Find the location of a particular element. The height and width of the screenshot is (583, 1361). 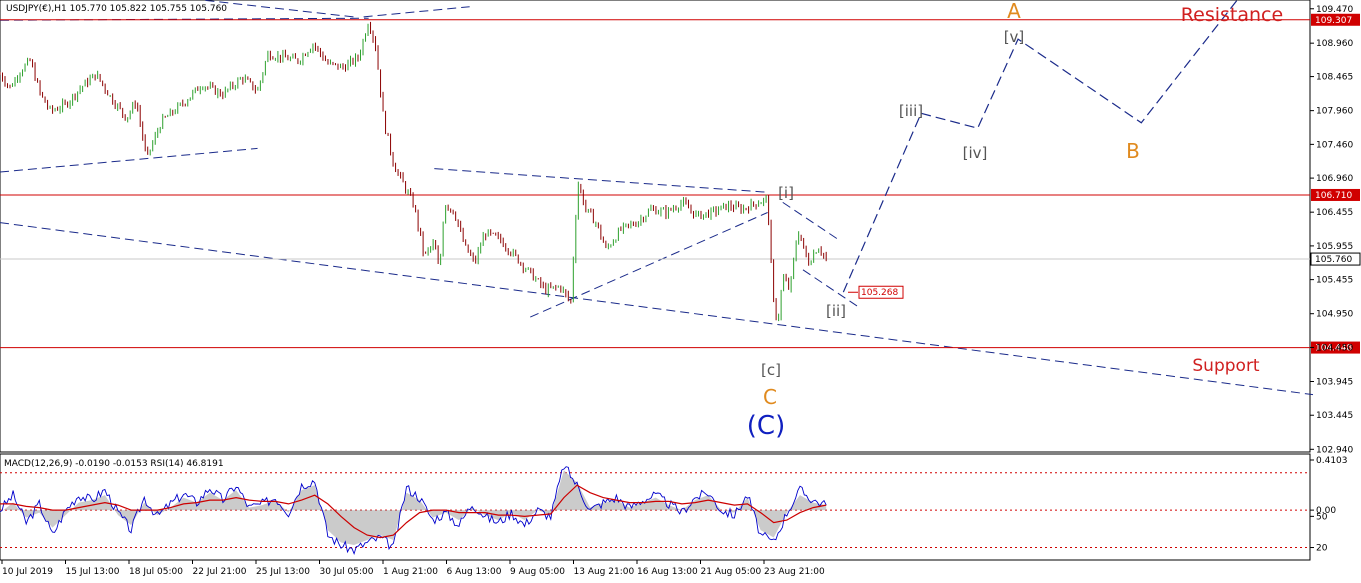

time-tick-label: 23 Aug 21:00 is located at coordinates (794, 572).